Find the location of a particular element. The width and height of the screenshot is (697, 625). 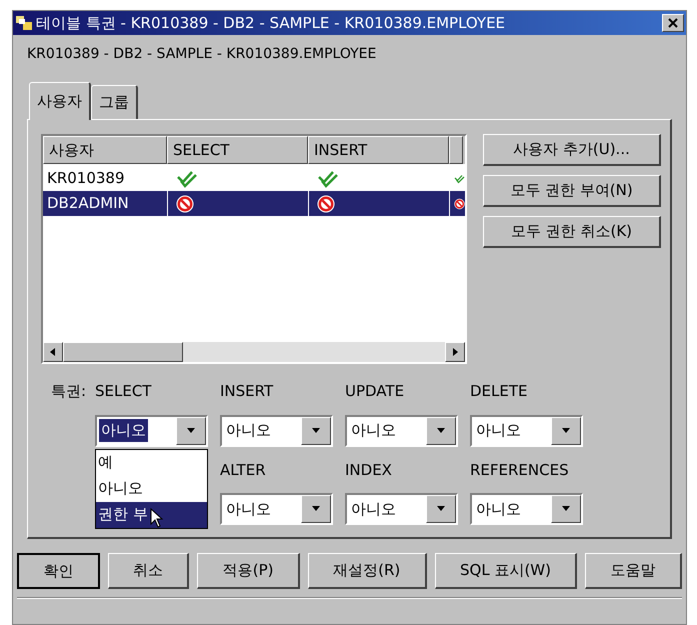

user-name: KR010389 is located at coordinates (86, 179).